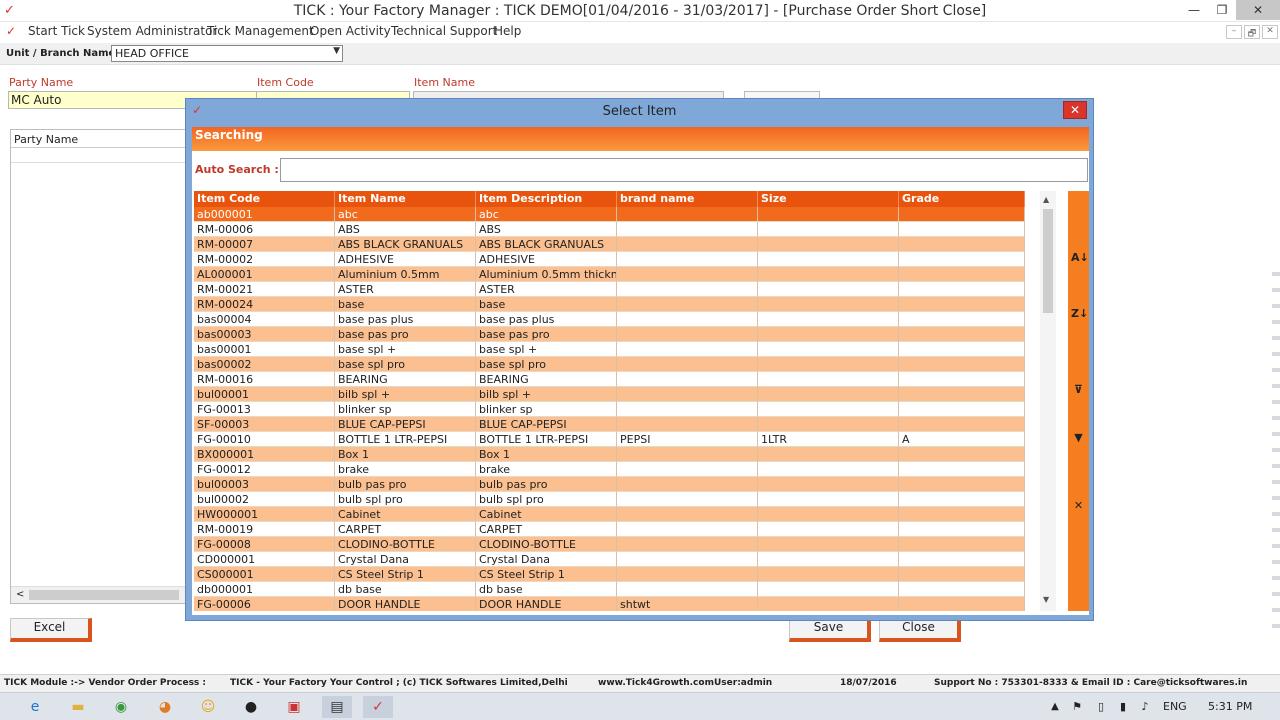 The image size is (1280, 720). Describe the element at coordinates (609, 334) in the screenshot. I see `item-row: bas00003 base pas pro base pas pro` at that location.